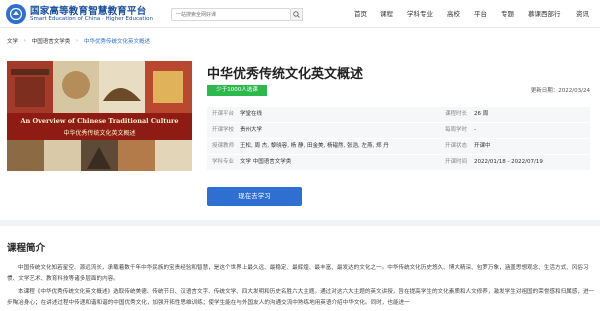  I want to click on platform-logo, so click(16, 14).